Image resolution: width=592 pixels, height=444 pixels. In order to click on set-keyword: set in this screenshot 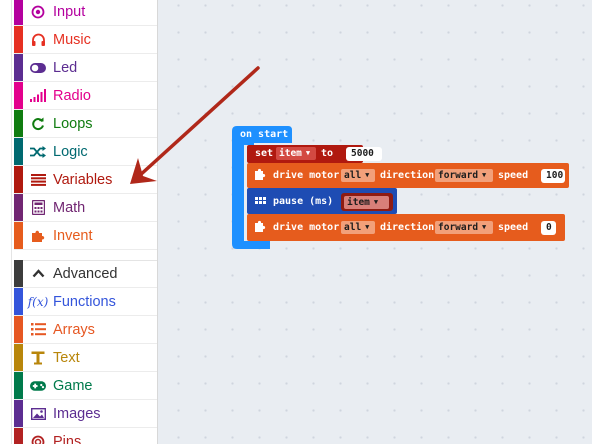, I will do `click(264, 153)`.